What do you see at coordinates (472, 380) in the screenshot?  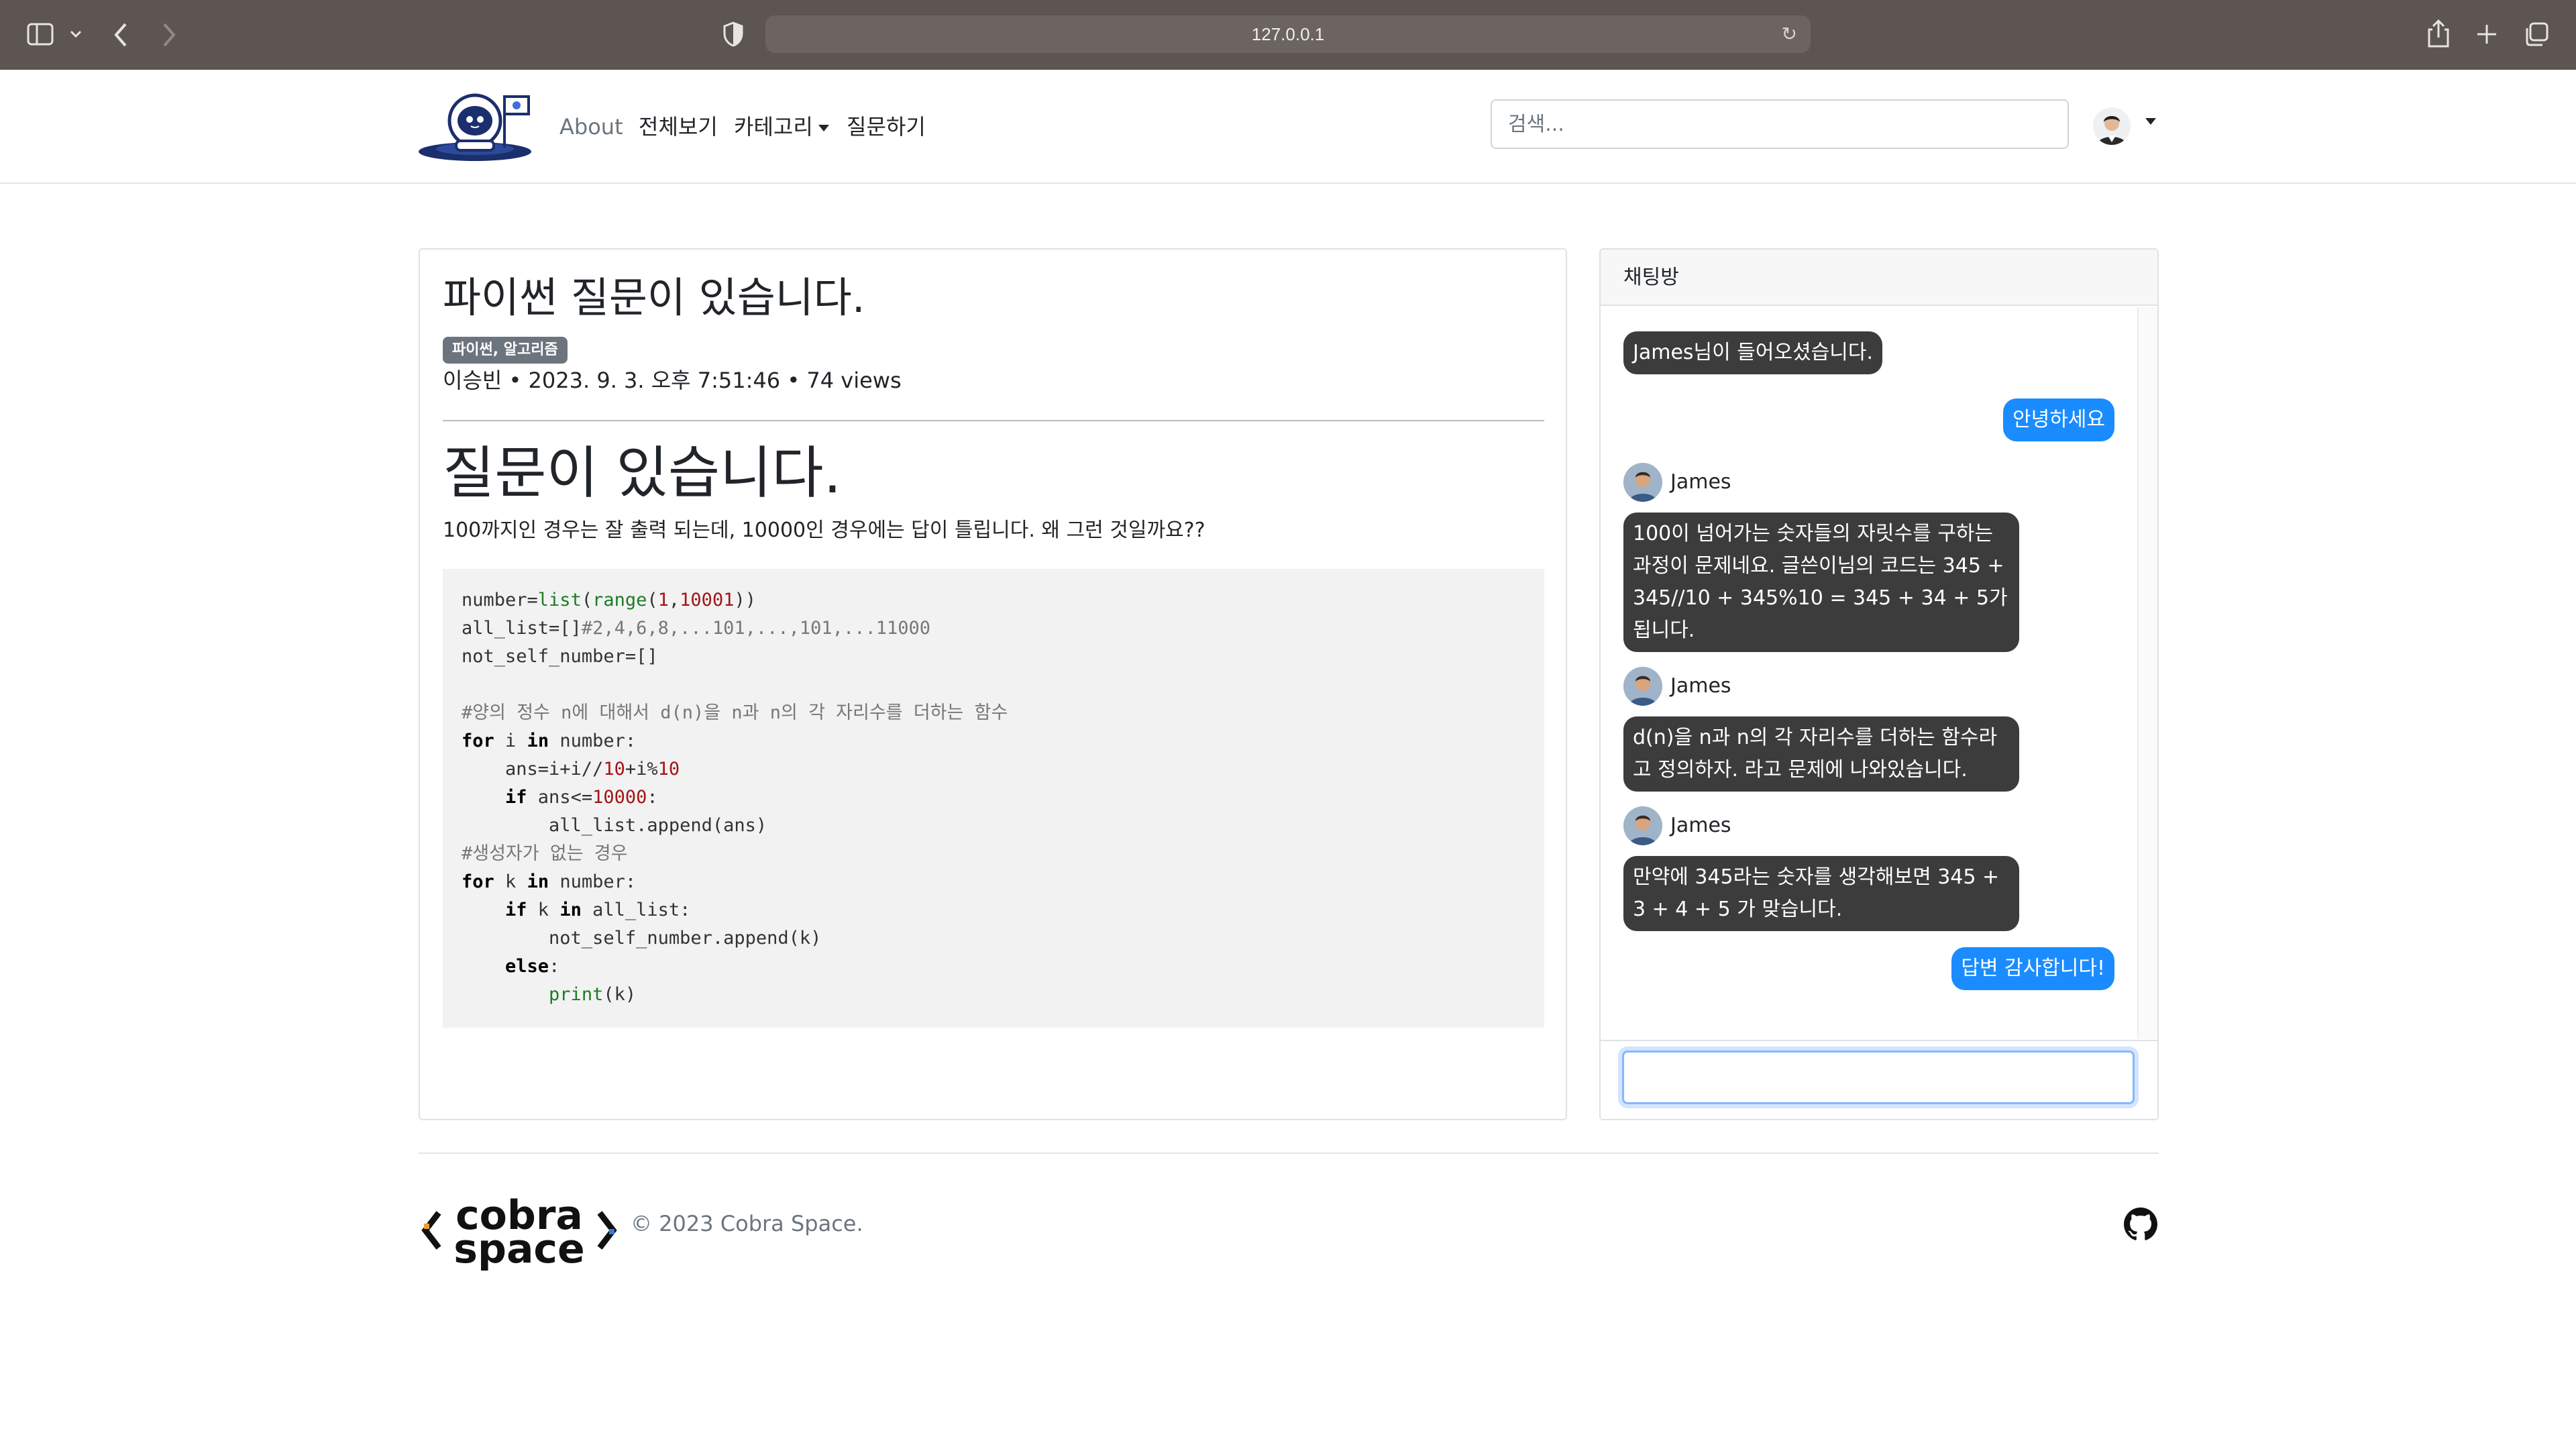 I see `post-author: 이승빈` at bounding box center [472, 380].